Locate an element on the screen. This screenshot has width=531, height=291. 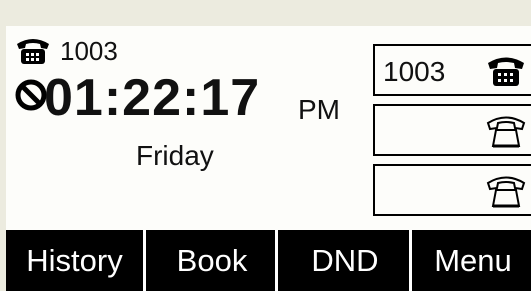
softkey-menu: Menu is located at coordinates (470, 260).